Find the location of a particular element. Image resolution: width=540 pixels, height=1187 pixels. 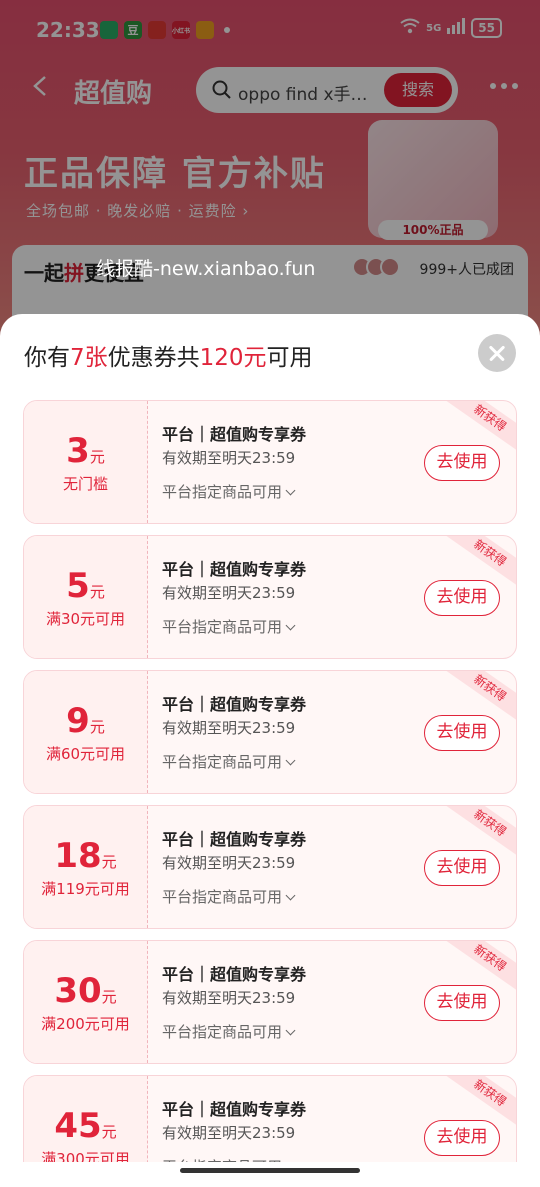

coupon-condition: 满300元可用 is located at coordinates (85, 1156).